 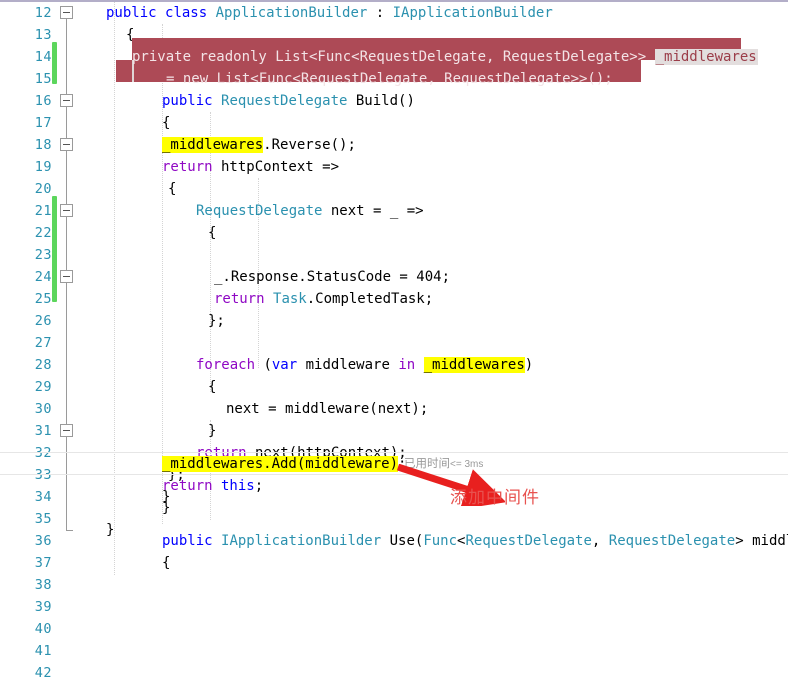 What do you see at coordinates (348, 365) in the screenshot?
I see `token-variable: middleware` at bounding box center [348, 365].